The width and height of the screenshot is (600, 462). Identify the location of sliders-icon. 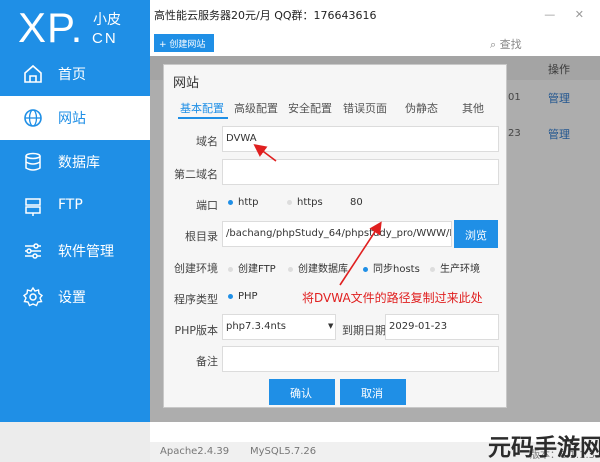
(33, 251).